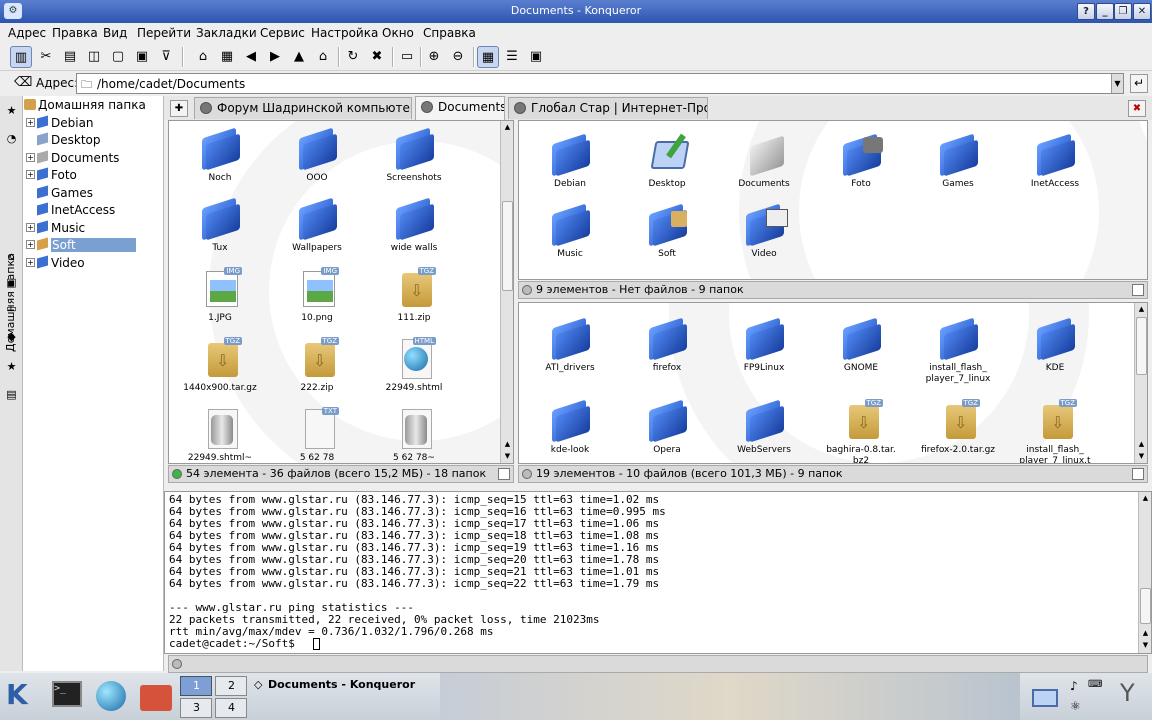 The image size is (1152, 720). Describe the element at coordinates (861, 350) in the screenshot. I see `item-gnome: GNOME` at that location.